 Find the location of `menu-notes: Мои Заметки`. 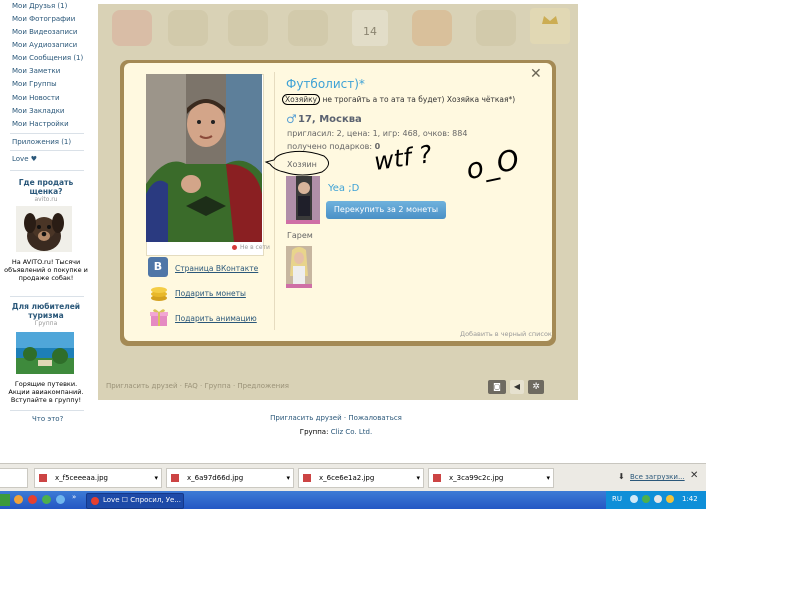

menu-notes: Мои Заметки is located at coordinates (36, 71).